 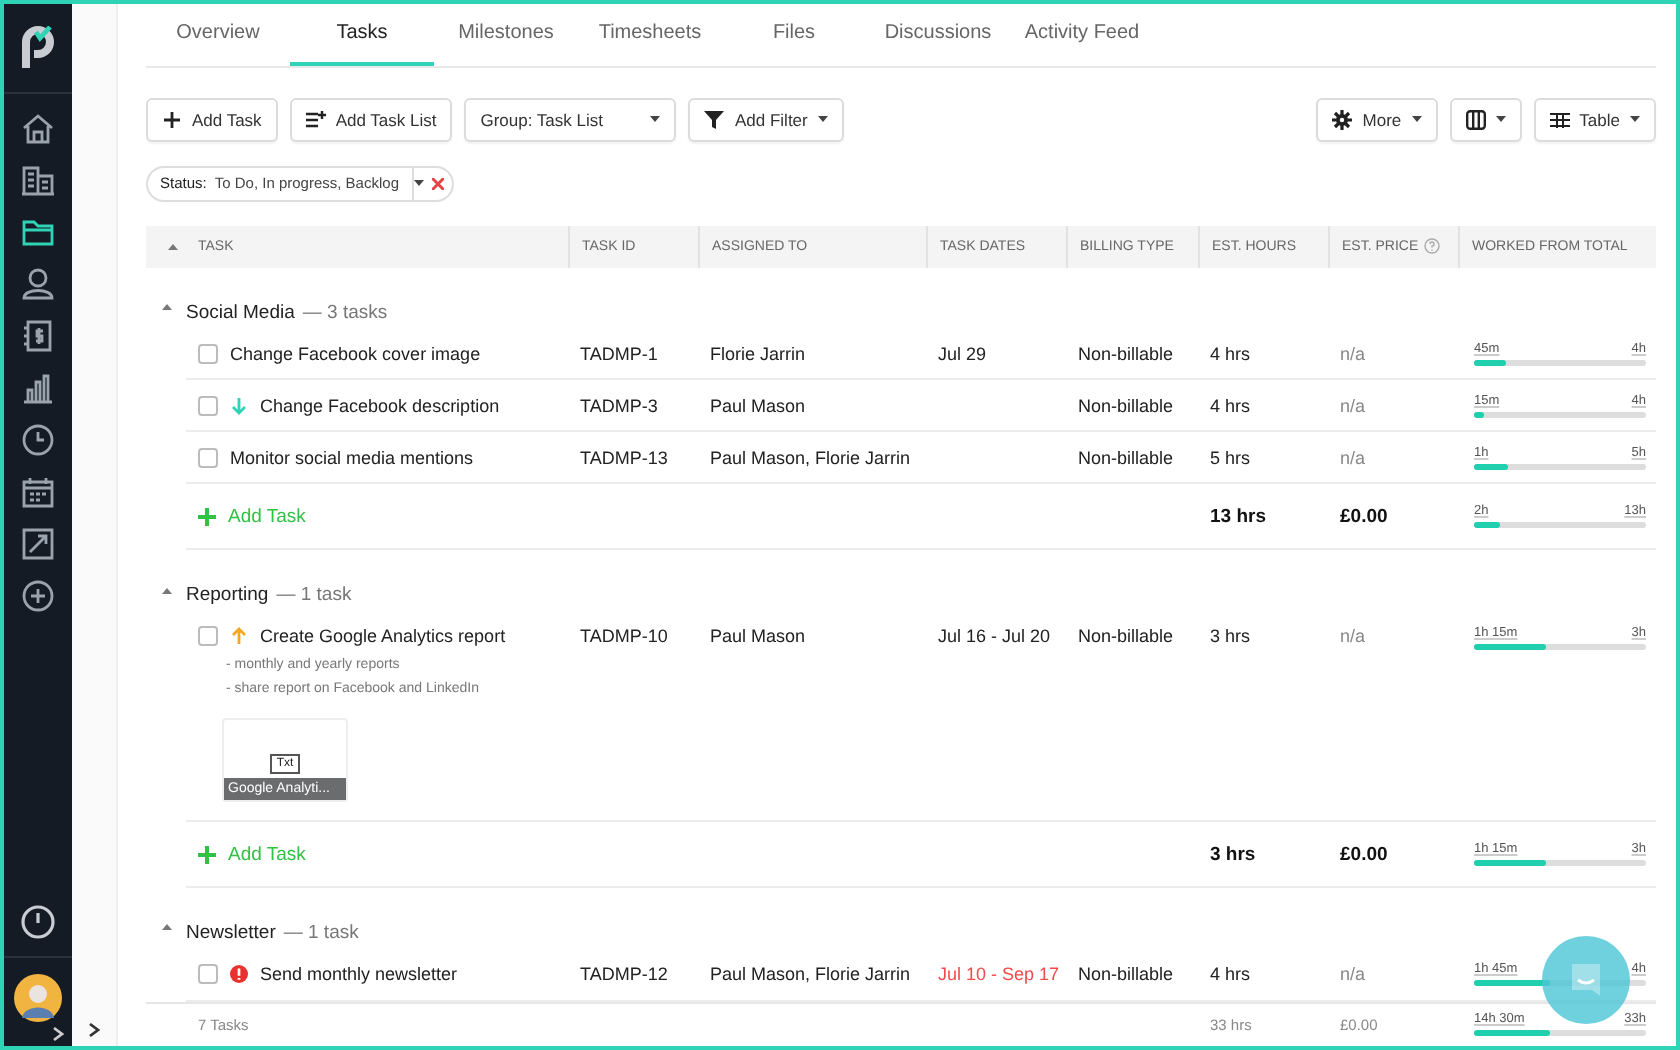 I want to click on task-list-name: Reporting, so click(x=227, y=595).